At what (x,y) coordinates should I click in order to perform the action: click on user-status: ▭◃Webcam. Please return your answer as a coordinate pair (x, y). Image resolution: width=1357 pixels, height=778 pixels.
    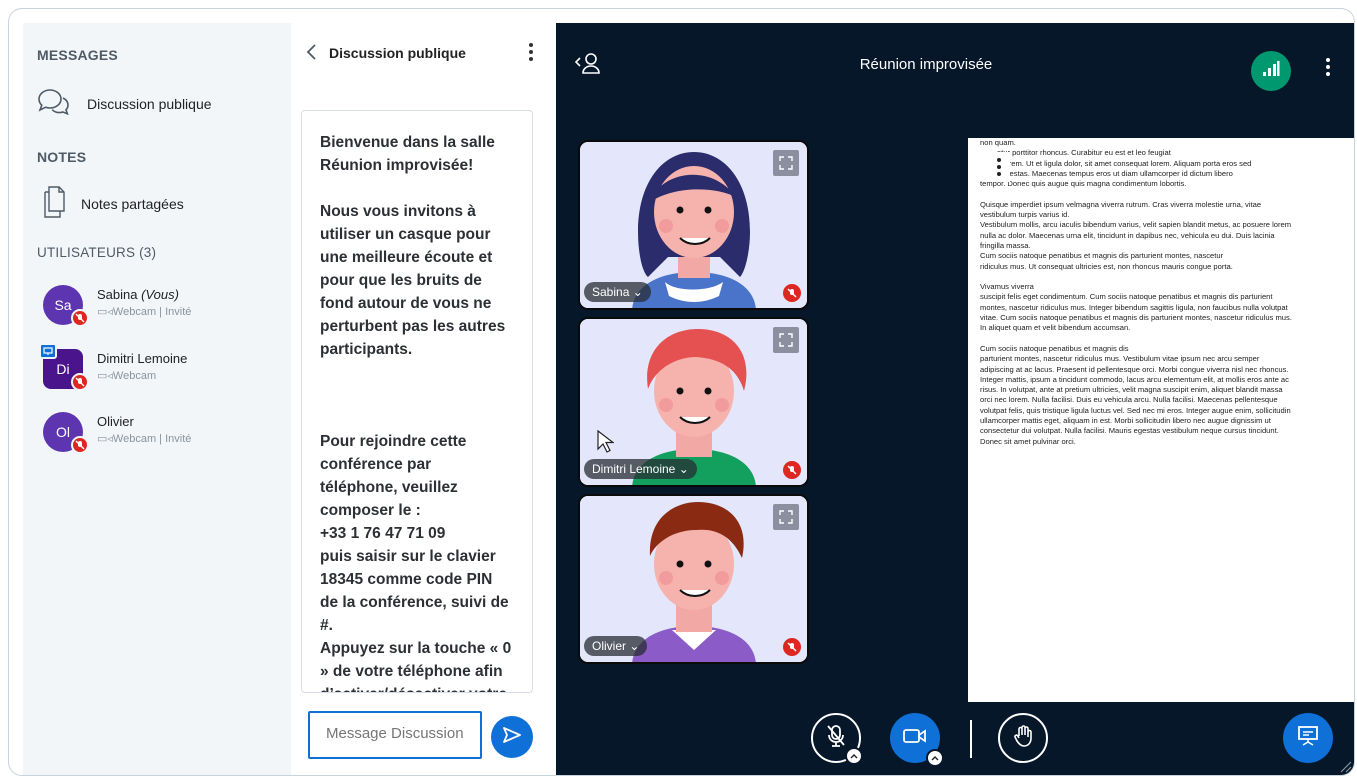
    Looking at the image, I should click on (127, 376).